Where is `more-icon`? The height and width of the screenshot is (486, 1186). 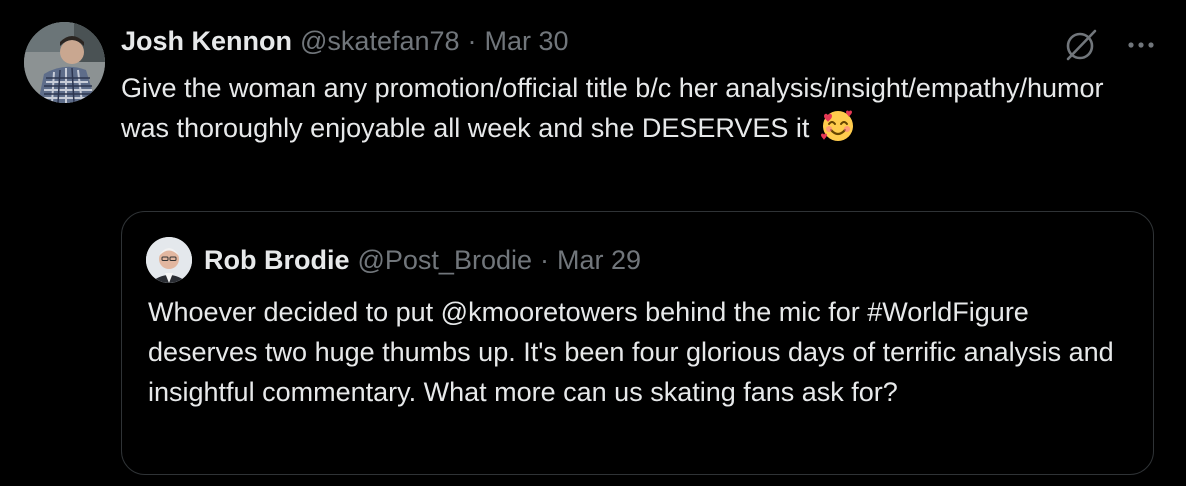 more-icon is located at coordinates (1141, 45).